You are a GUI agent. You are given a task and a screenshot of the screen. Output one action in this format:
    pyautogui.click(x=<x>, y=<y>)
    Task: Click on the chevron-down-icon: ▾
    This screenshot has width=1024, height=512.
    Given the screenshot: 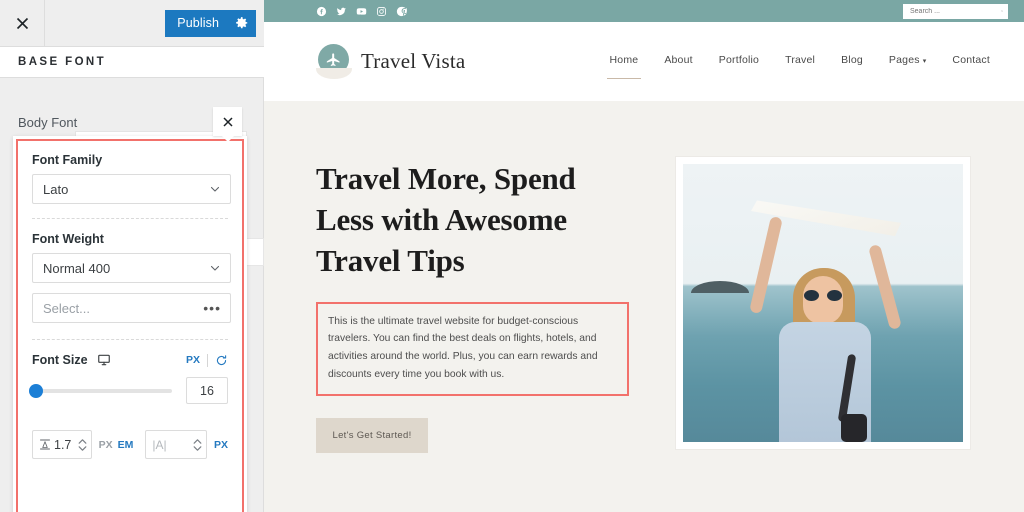 What is the action you would take?
    pyautogui.click(x=924, y=61)
    